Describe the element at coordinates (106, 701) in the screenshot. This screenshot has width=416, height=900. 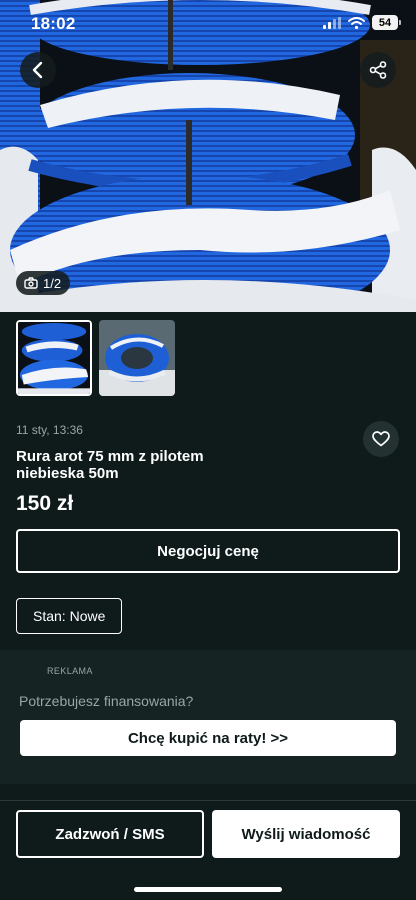
I see `ad-question: Potrzebujesz finansowania?` at that location.